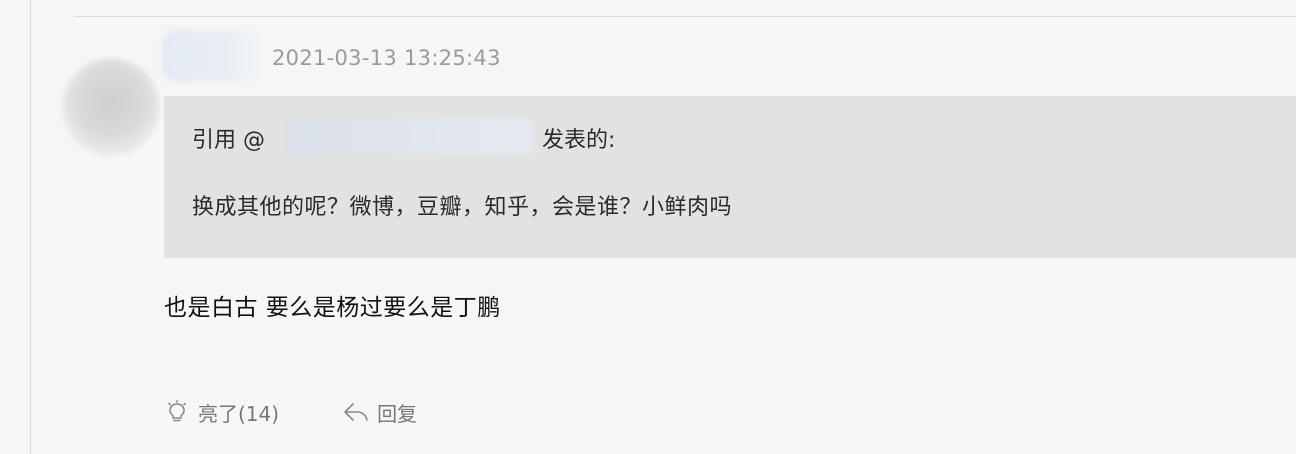 The image size is (1296, 454). I want to click on quote-prefix: 引用 @, so click(228, 140).